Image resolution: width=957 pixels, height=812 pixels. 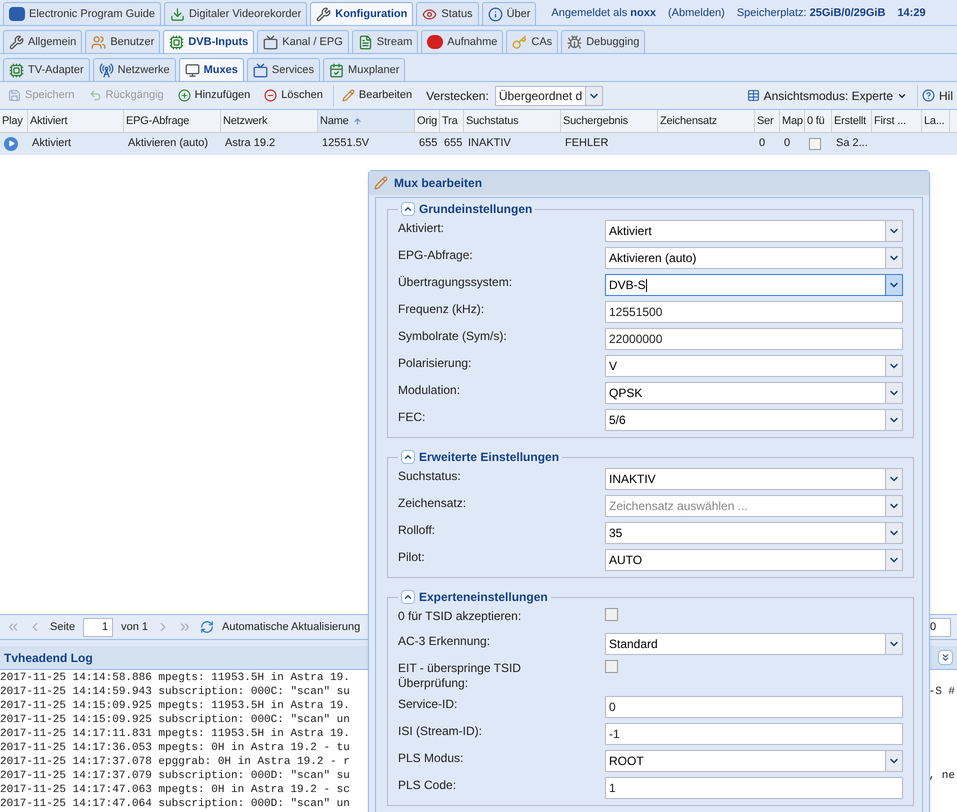 What do you see at coordinates (767, 121) in the screenshot?
I see `column-header: Ser` at bounding box center [767, 121].